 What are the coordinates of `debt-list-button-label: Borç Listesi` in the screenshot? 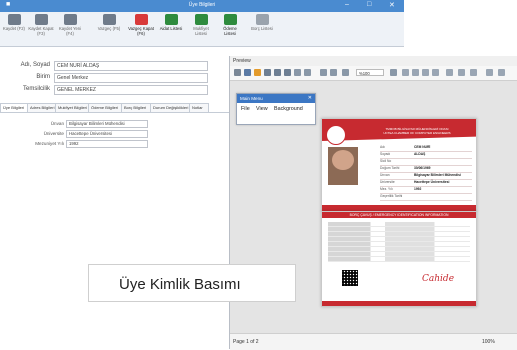 It's located at (262, 28).